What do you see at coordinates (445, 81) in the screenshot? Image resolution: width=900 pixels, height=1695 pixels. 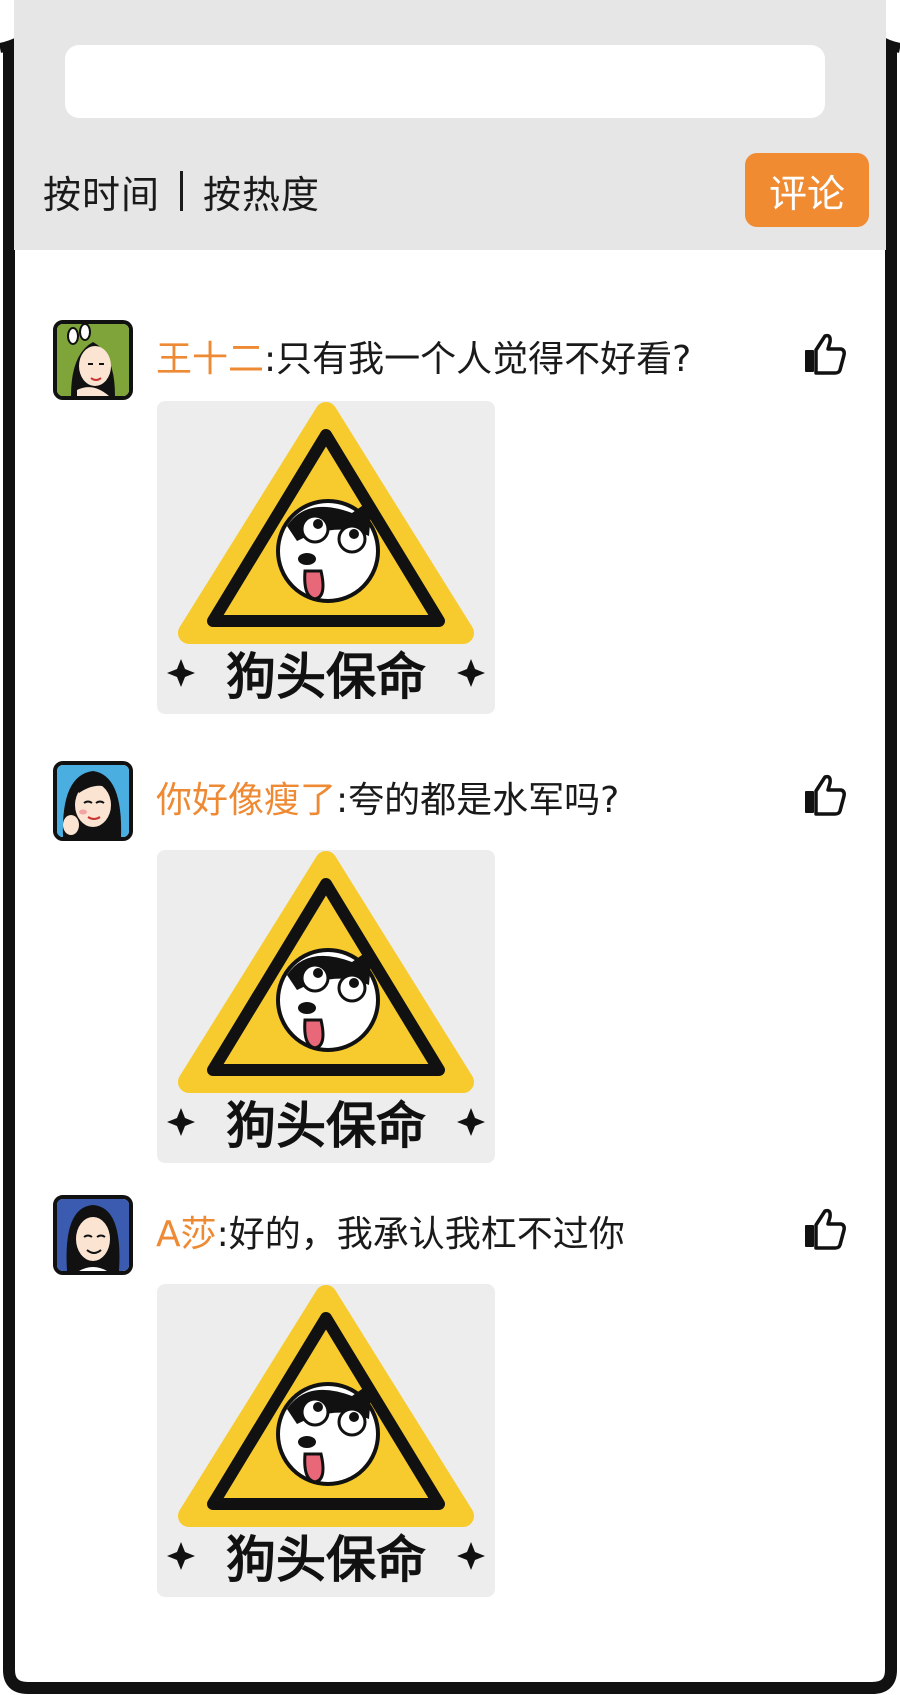 I see `comment-input` at bounding box center [445, 81].